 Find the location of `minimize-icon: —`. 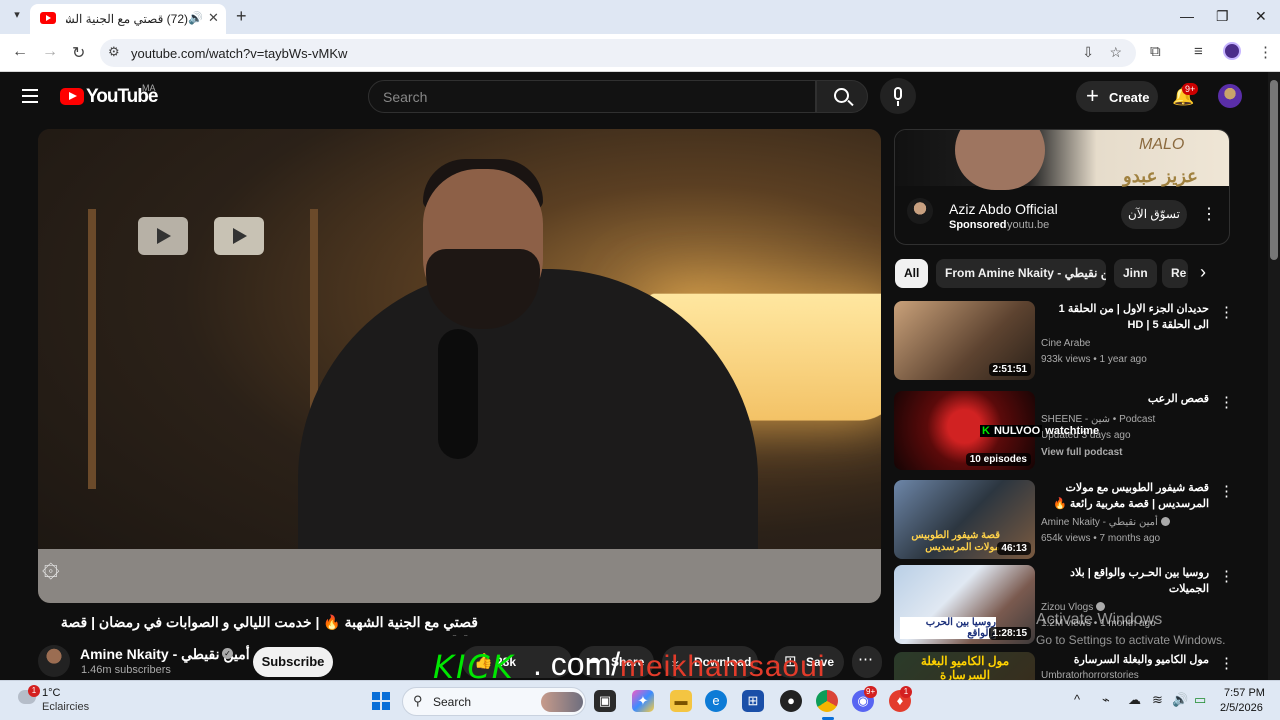

minimize-icon: — is located at coordinates (1187, 16).